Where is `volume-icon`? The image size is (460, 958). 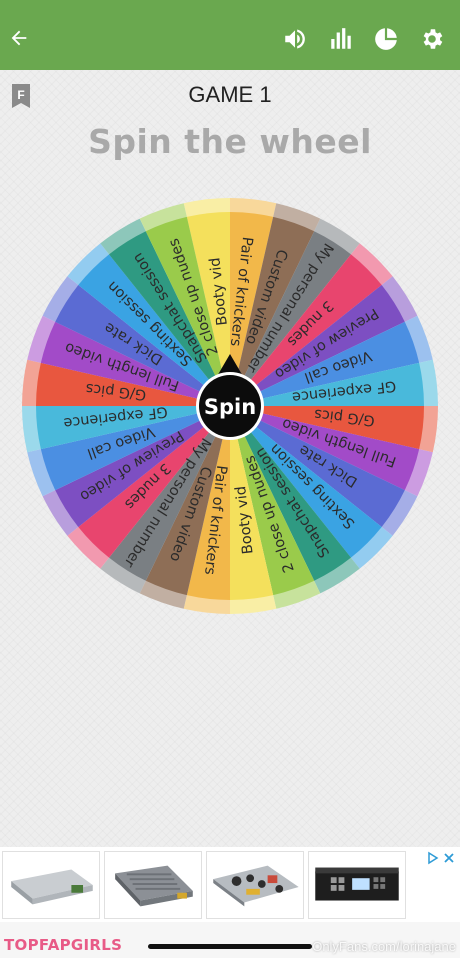 volume-icon is located at coordinates (295, 39).